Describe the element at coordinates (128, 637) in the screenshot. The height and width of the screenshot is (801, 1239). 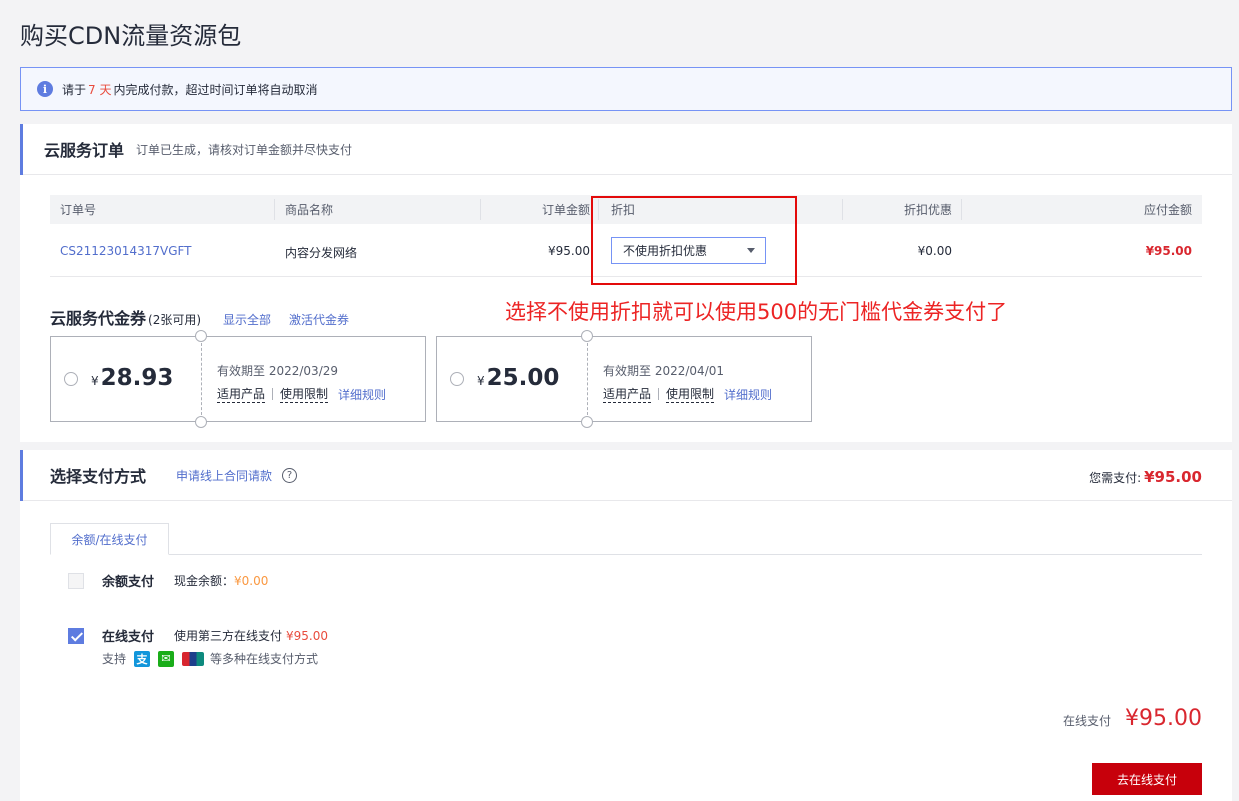
I see `online-title: 在线支付` at that location.